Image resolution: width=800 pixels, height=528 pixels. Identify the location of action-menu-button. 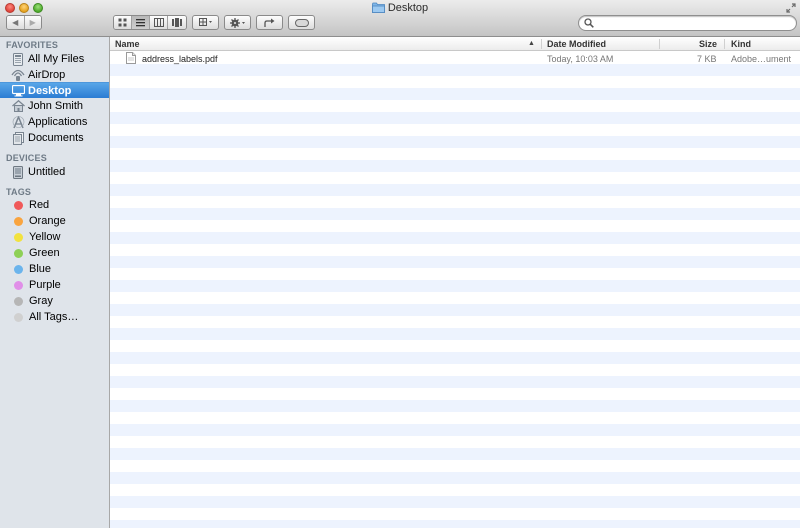
(237, 22).